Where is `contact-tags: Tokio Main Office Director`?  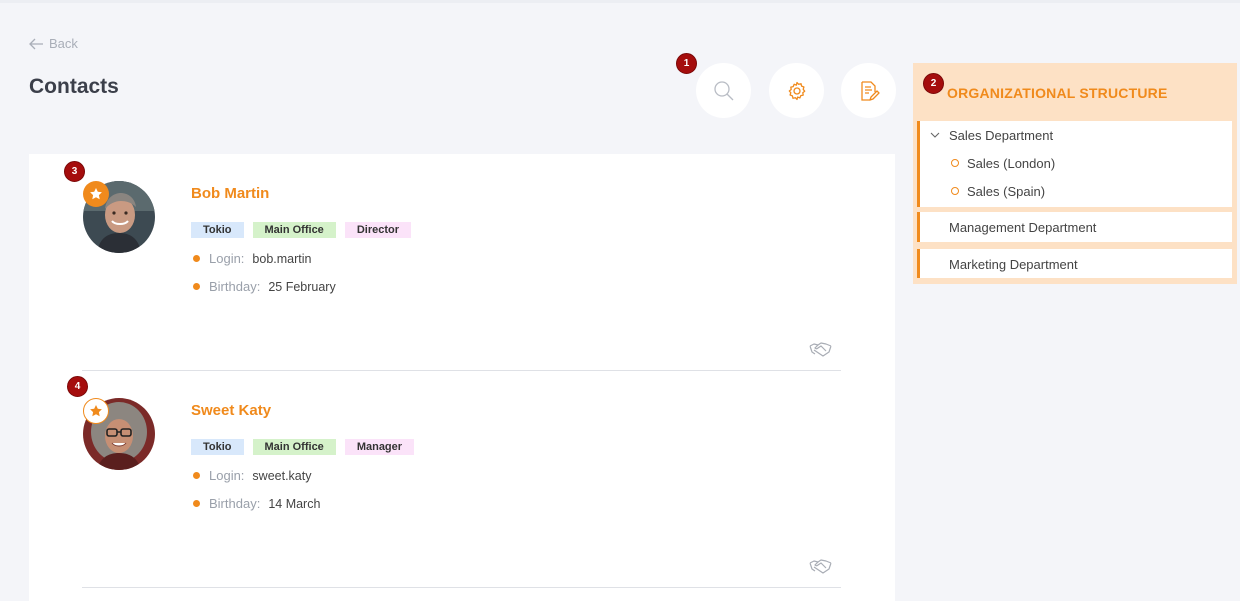
contact-tags: Tokio Main Office Director is located at coordinates (301, 230).